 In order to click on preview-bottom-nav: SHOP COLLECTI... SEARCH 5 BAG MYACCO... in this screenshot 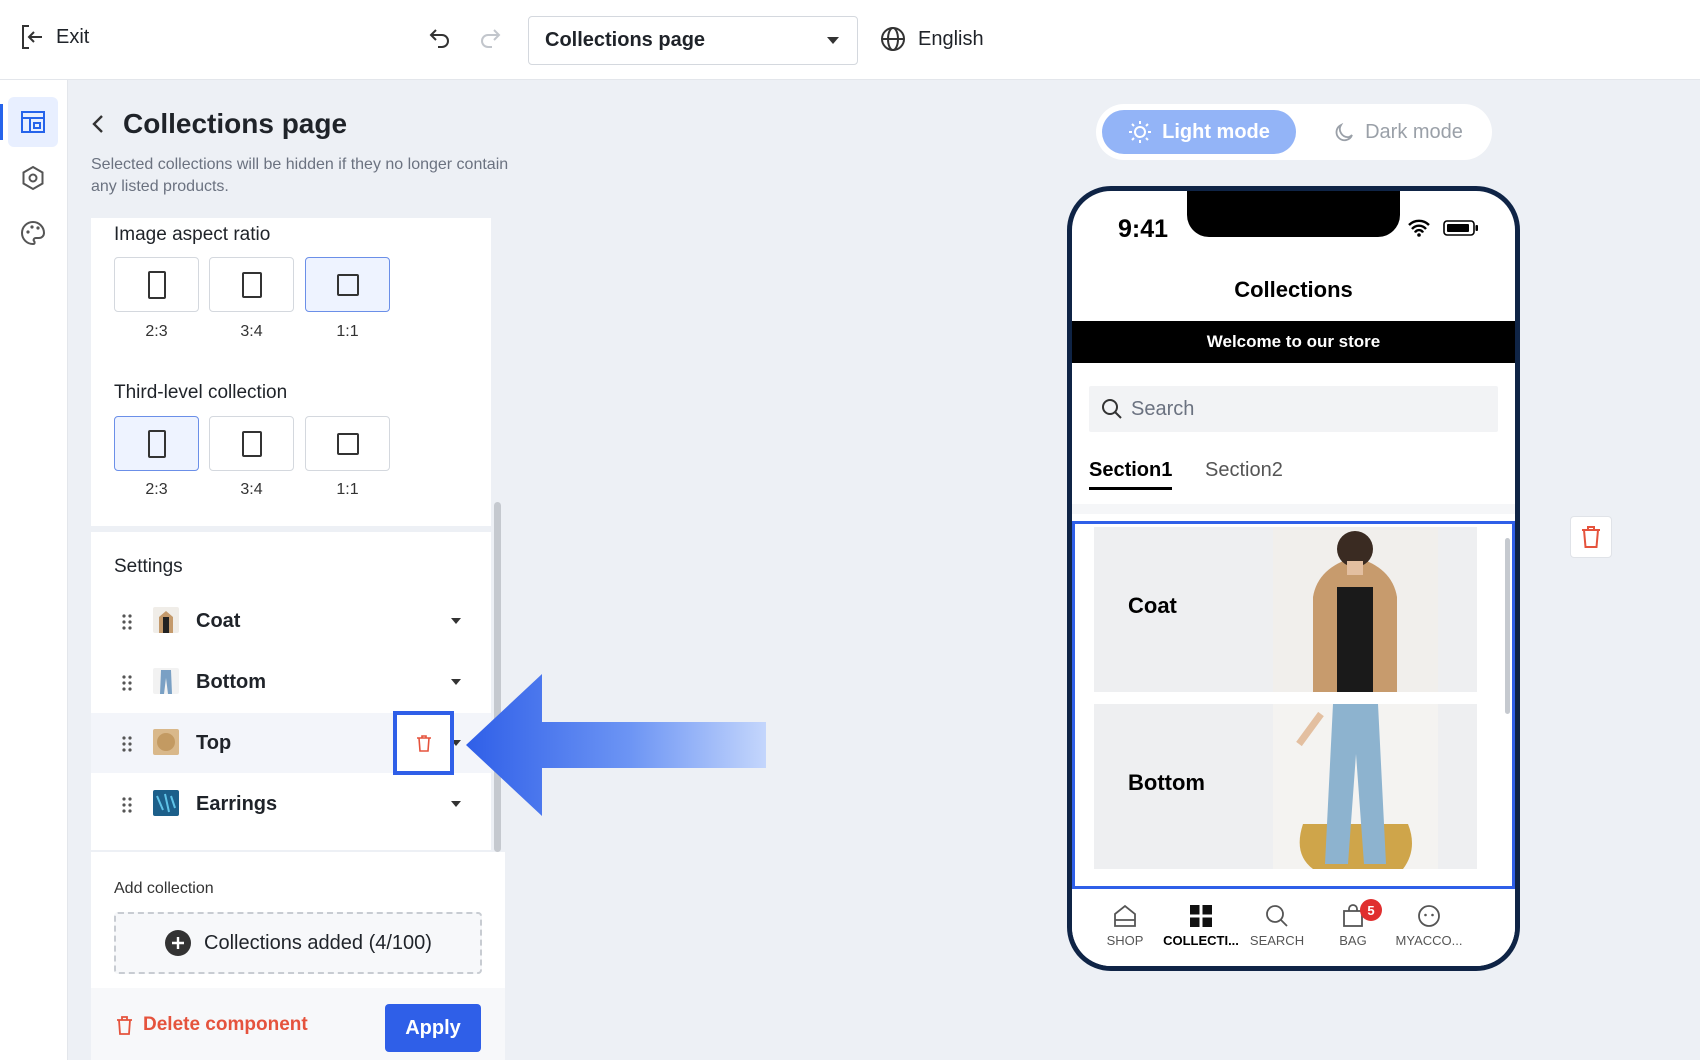, I will do `click(1293, 928)`.